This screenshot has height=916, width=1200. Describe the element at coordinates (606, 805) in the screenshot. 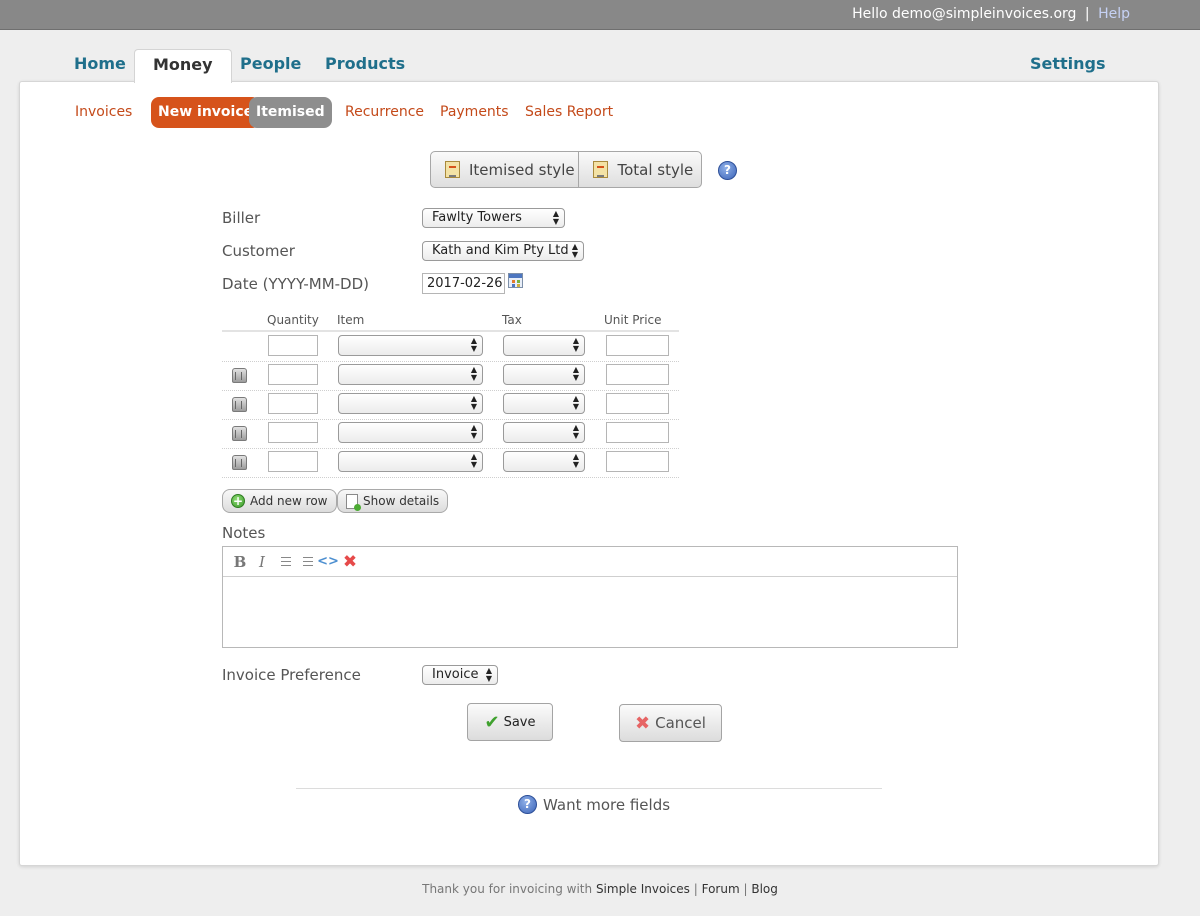

I see `want-more-fields-link: Want more fields` at that location.